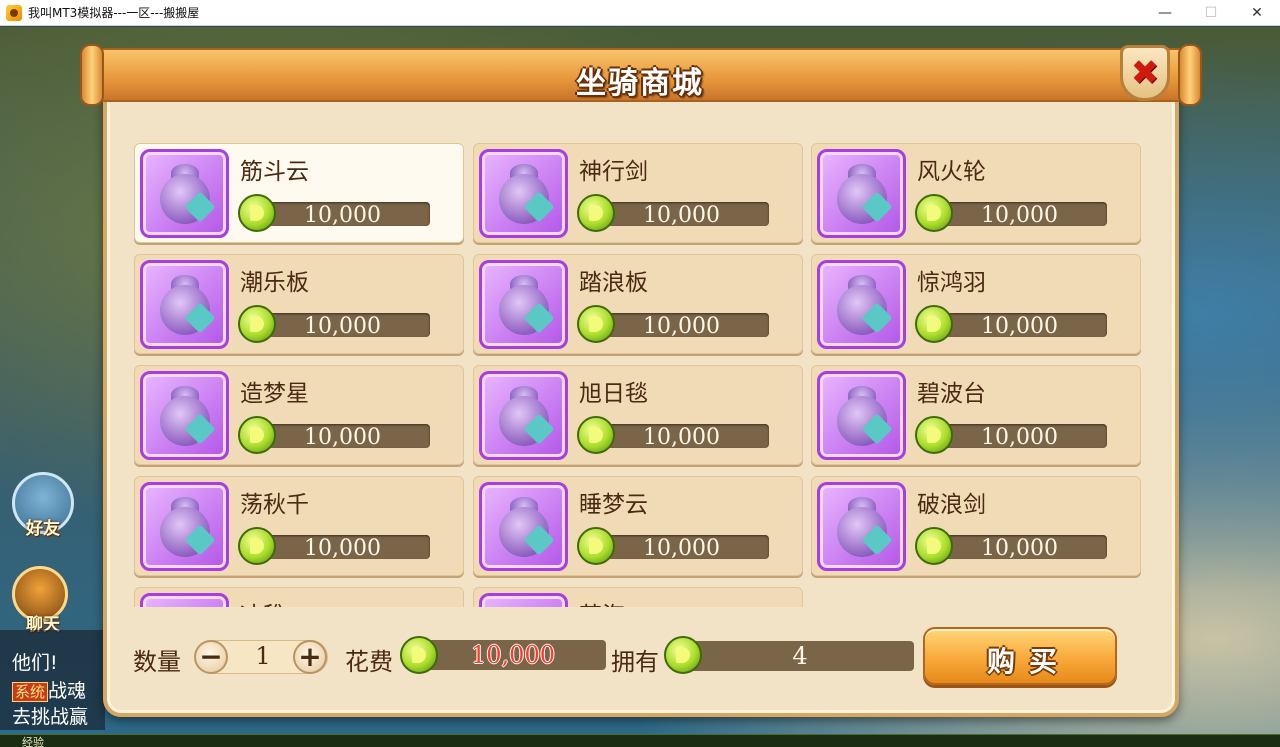 The width and height of the screenshot is (1280, 747). I want to click on close-x-icon: ✖, so click(1145, 73).